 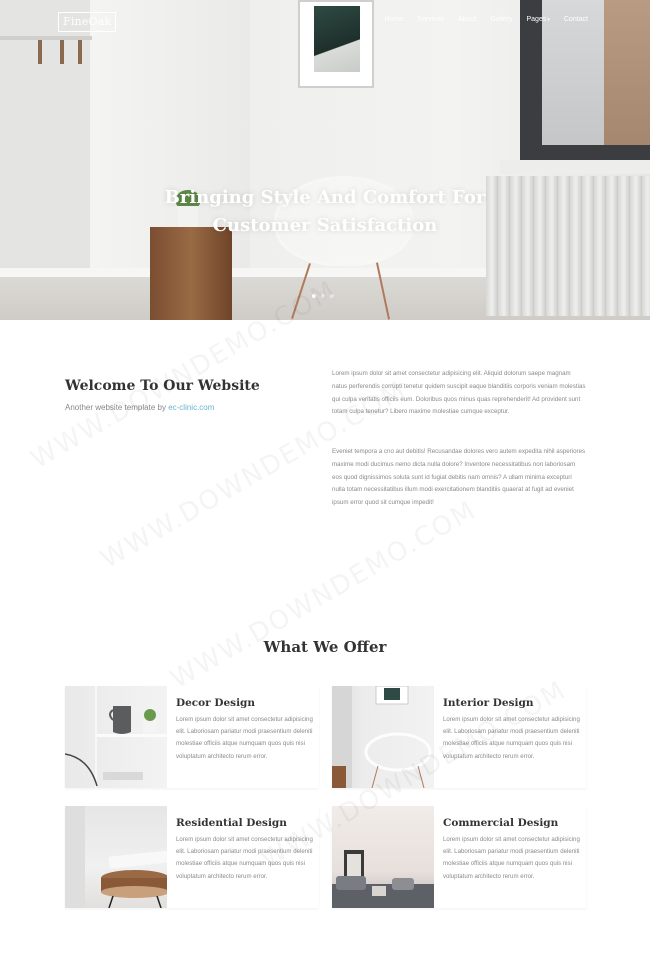 What do you see at coordinates (575, 167) in the screenshot?
I see `window-sill` at bounding box center [575, 167].